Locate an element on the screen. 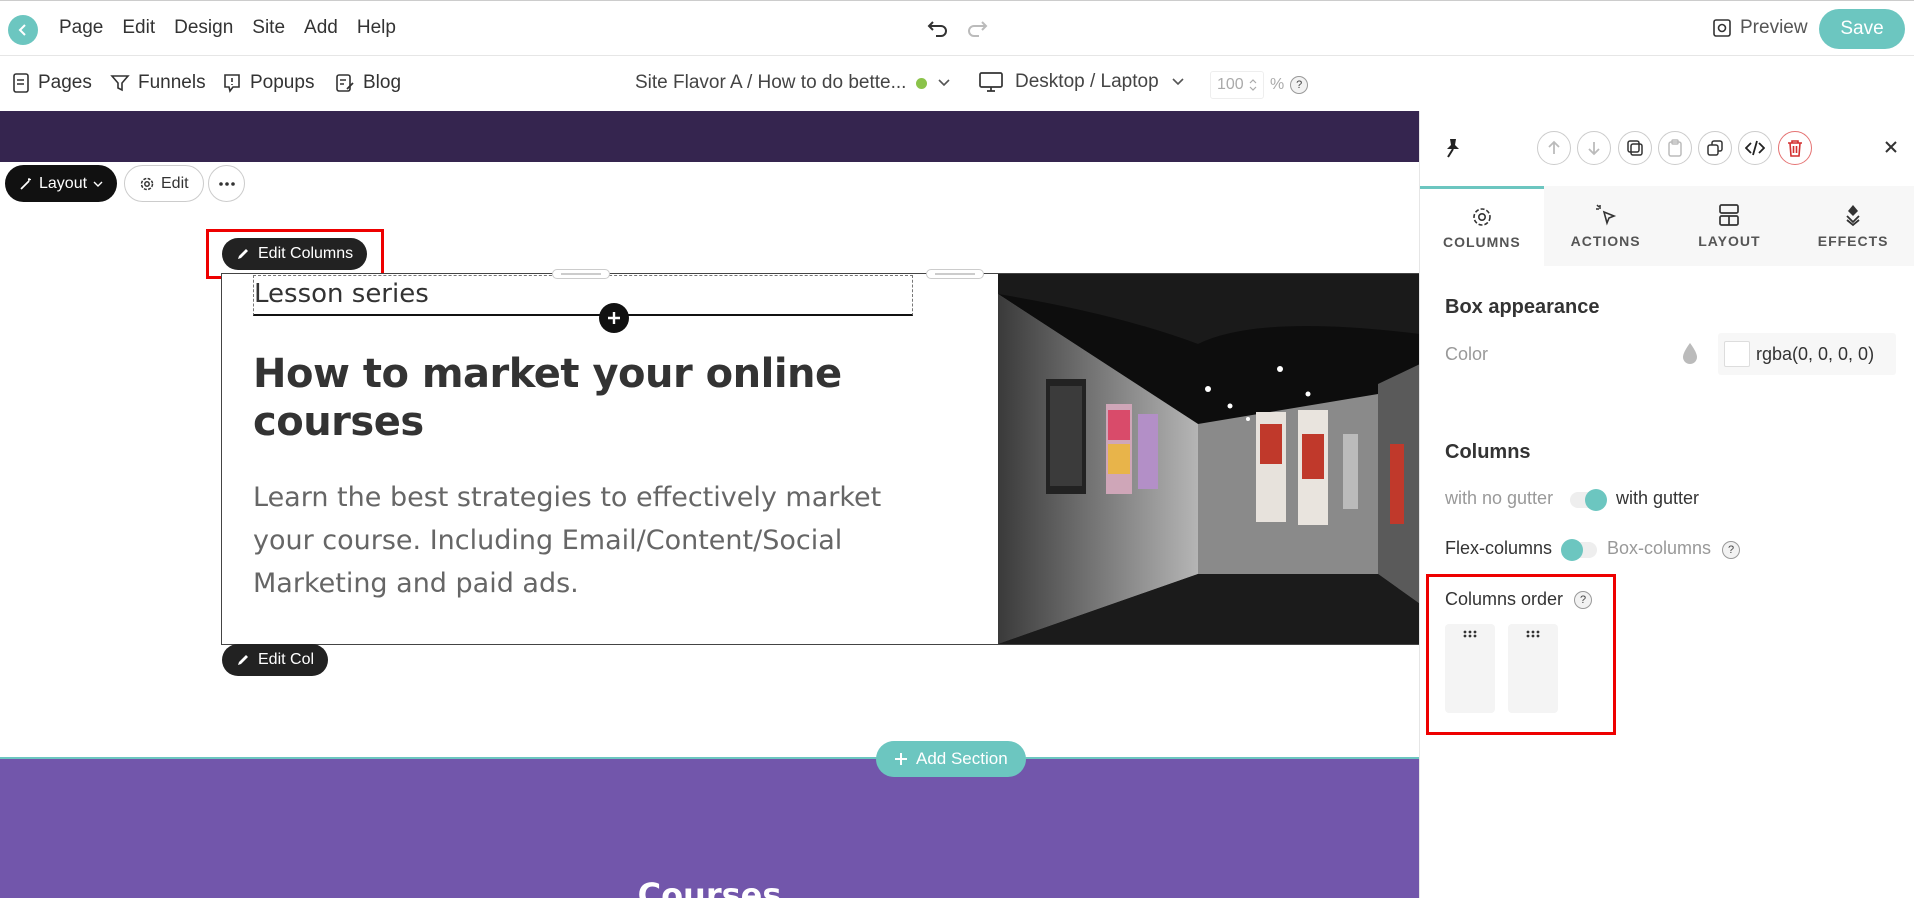 The height and width of the screenshot is (898, 1914). stepper-icon is located at coordinates (1253, 85).